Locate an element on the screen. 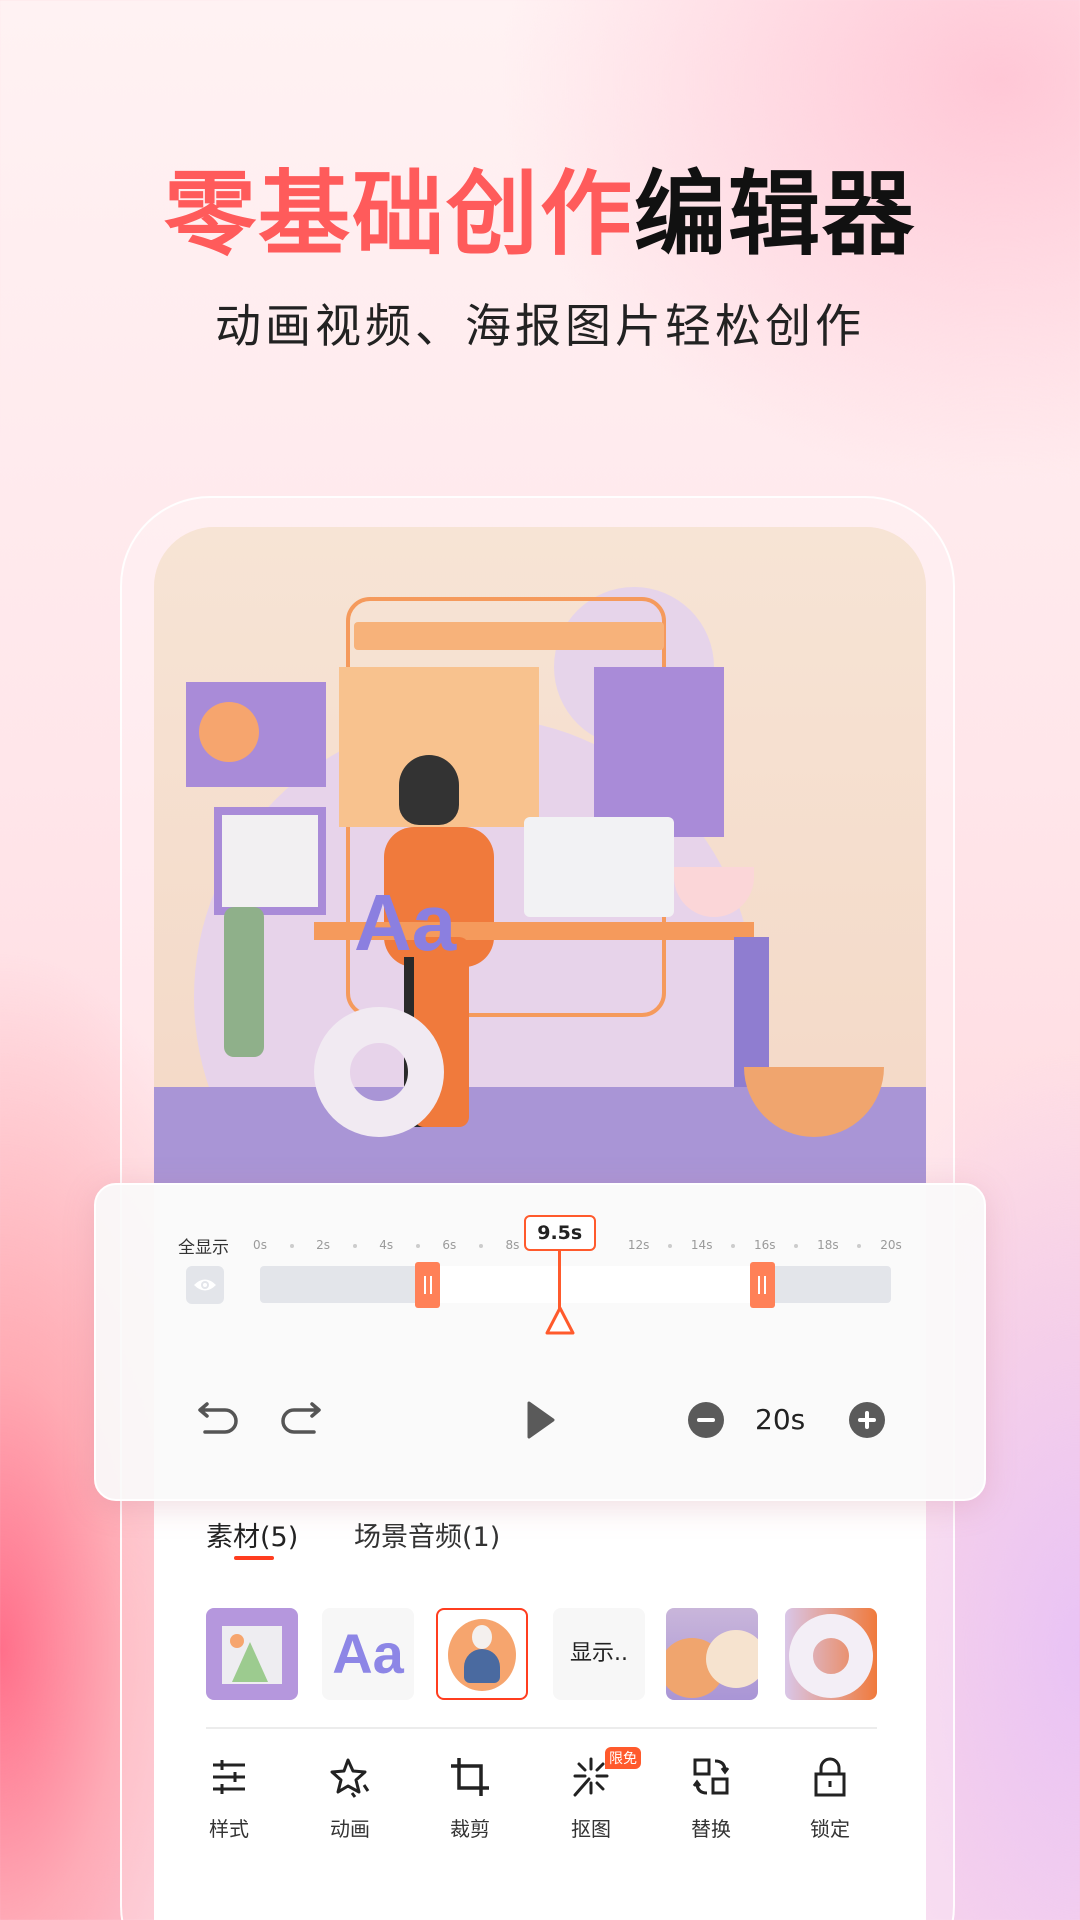 This screenshot has width=1080, height=1920. divider is located at coordinates (541, 1728).